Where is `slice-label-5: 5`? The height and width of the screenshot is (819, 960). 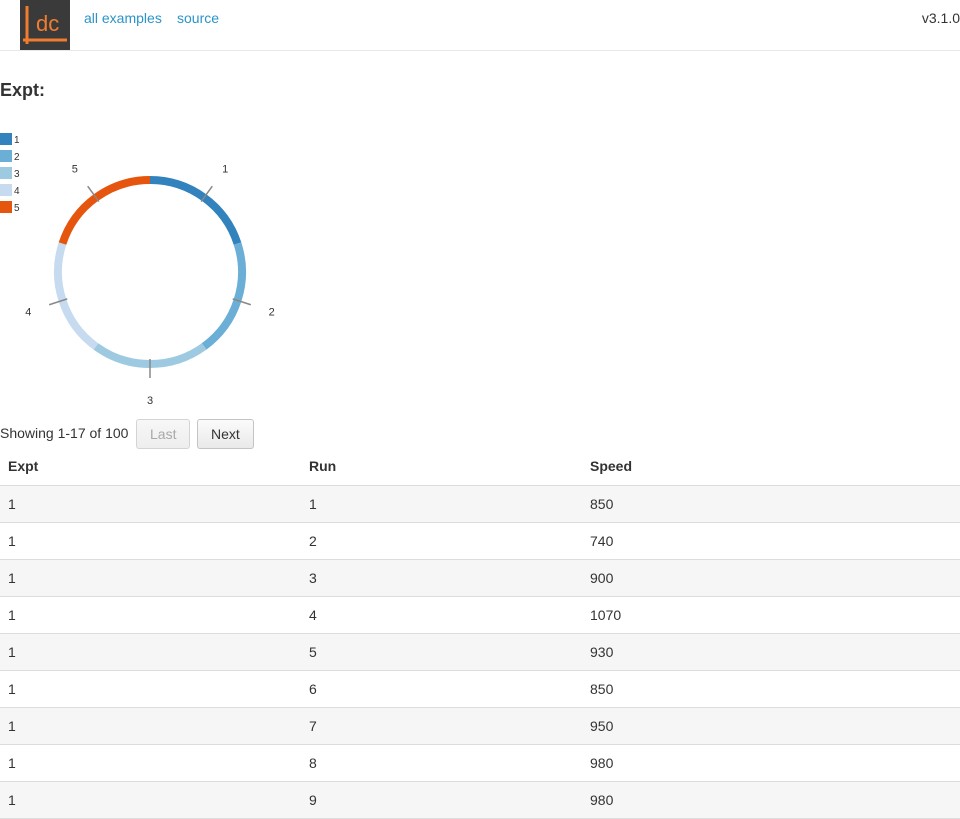 slice-label-5: 5 is located at coordinates (75, 169).